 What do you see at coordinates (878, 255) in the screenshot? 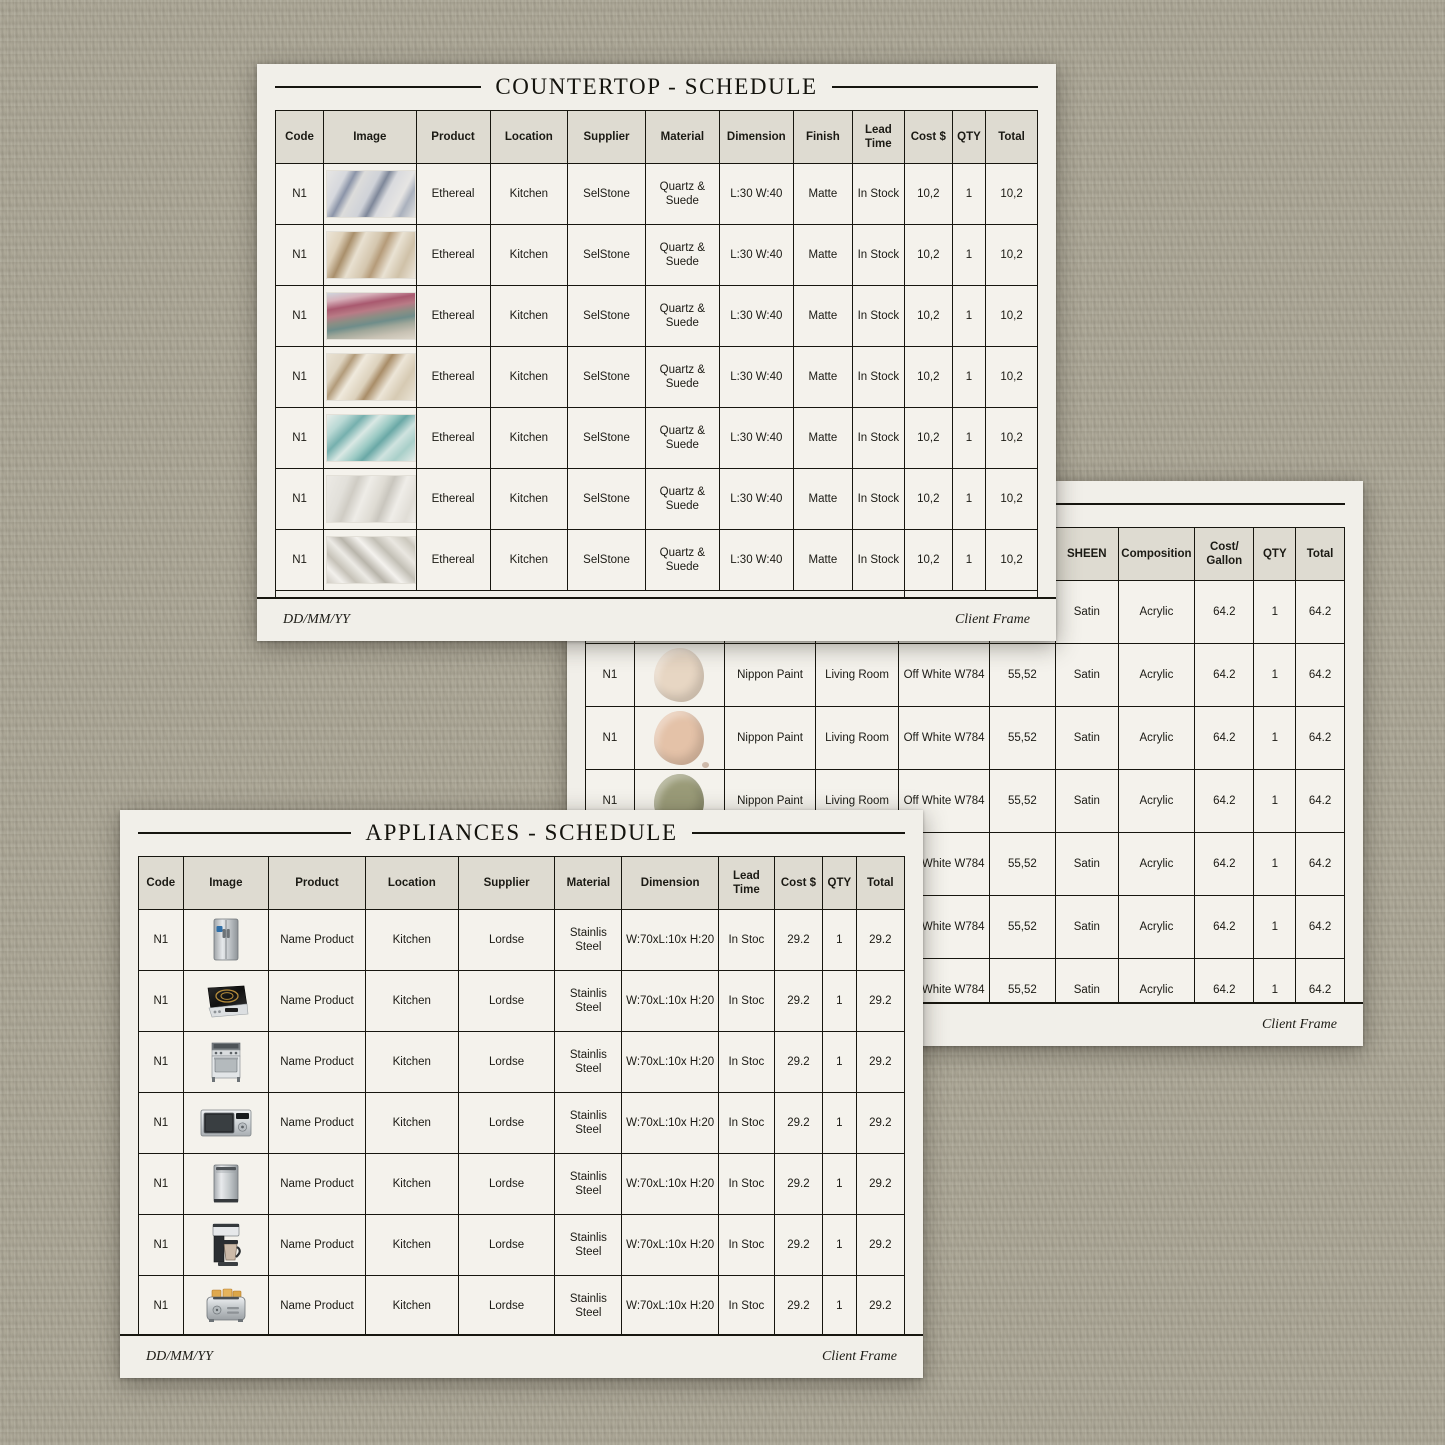
I see `cell-lead-time: In Stock` at bounding box center [878, 255].